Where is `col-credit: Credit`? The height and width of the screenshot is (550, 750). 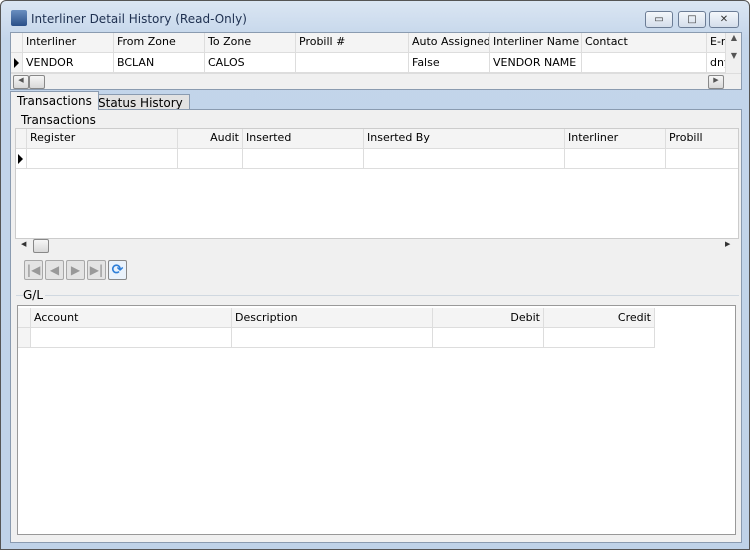
col-credit: Credit is located at coordinates (599, 318).